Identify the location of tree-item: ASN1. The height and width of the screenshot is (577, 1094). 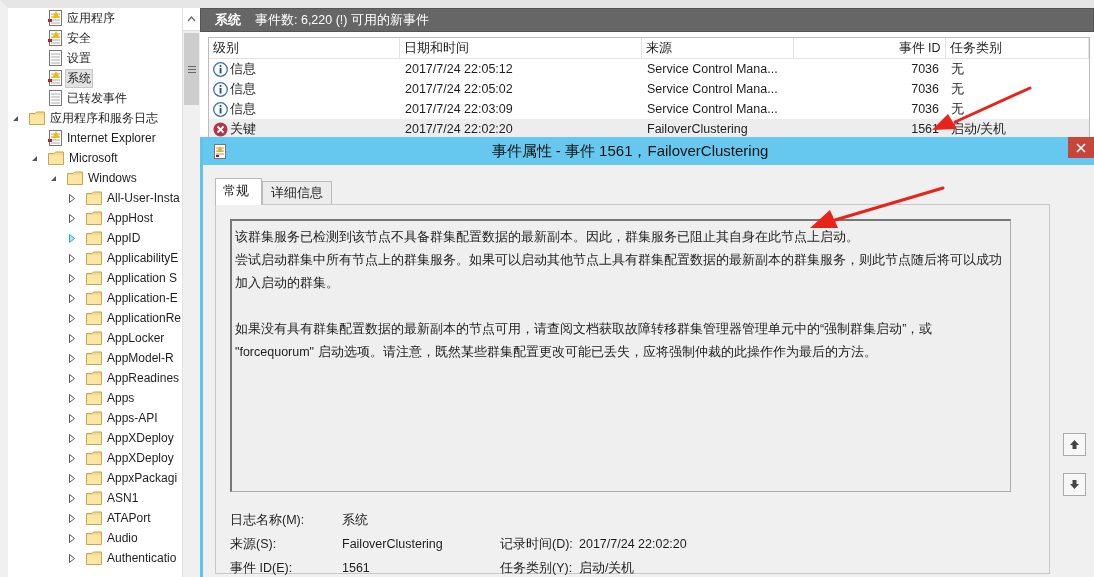
(123, 498).